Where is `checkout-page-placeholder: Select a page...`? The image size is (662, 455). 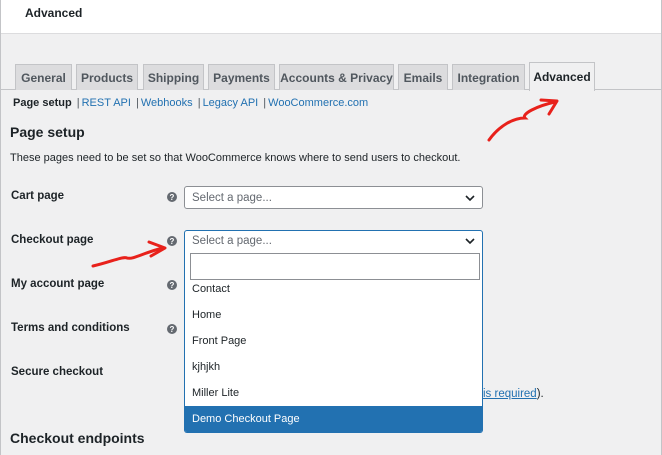
checkout-page-placeholder: Select a page... is located at coordinates (232, 241).